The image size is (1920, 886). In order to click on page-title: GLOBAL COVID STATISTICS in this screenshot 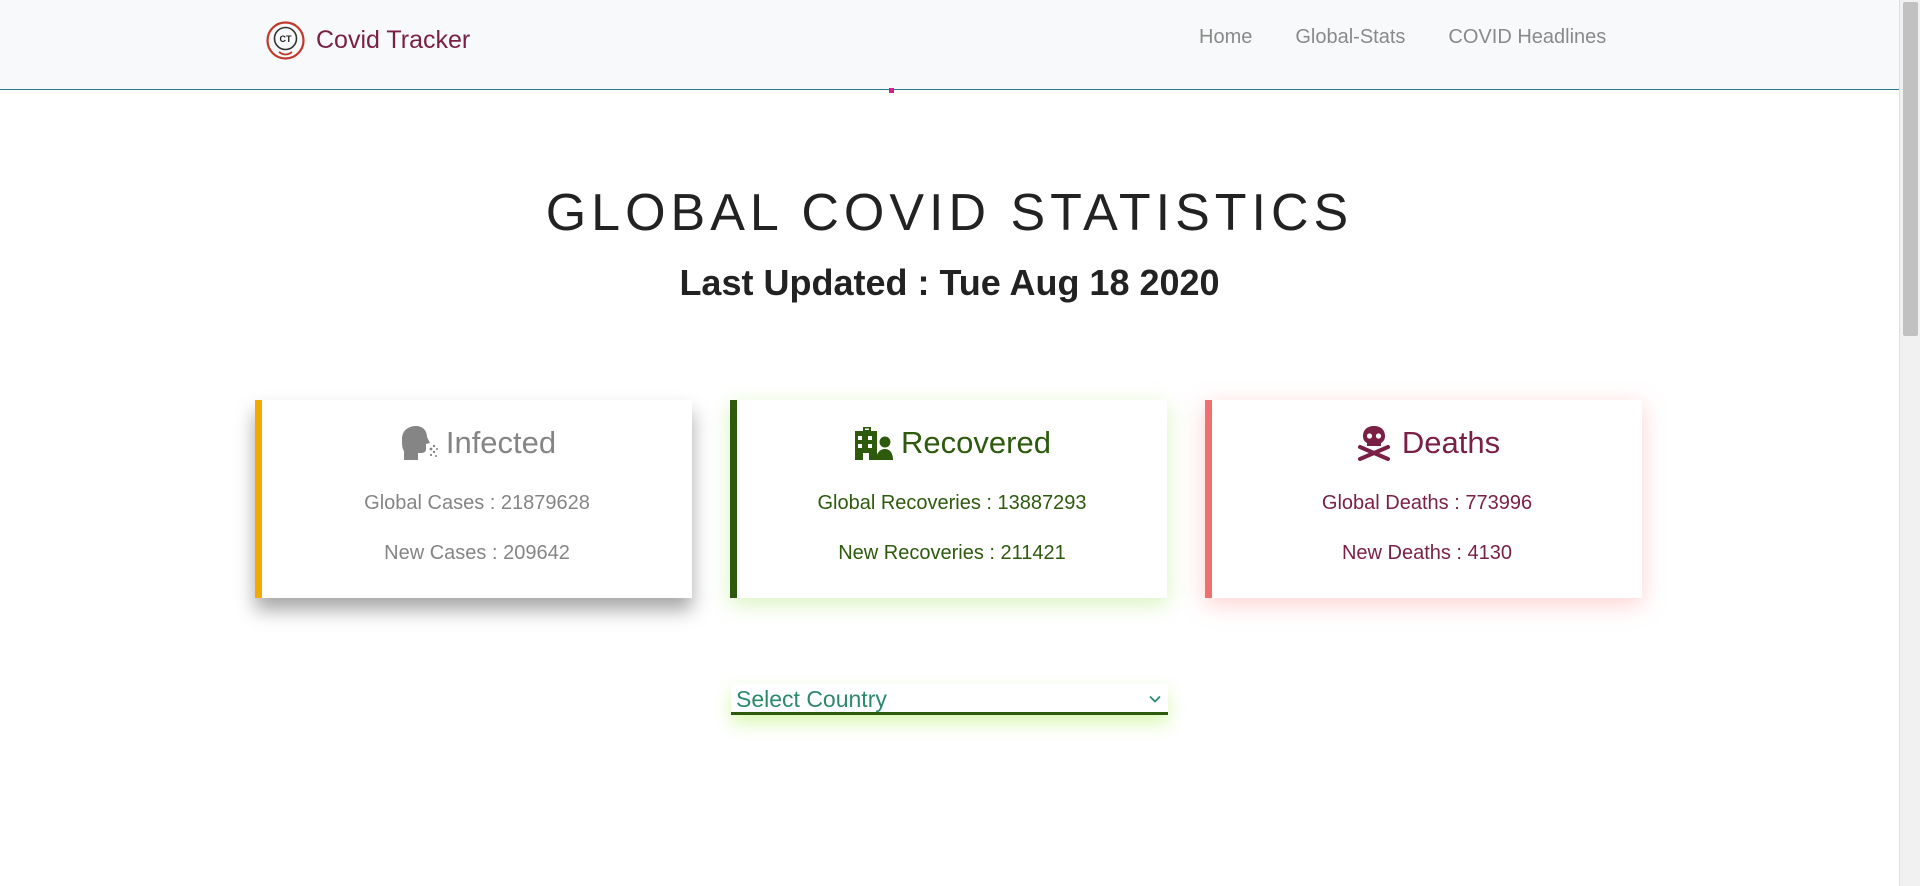, I will do `click(949, 213)`.